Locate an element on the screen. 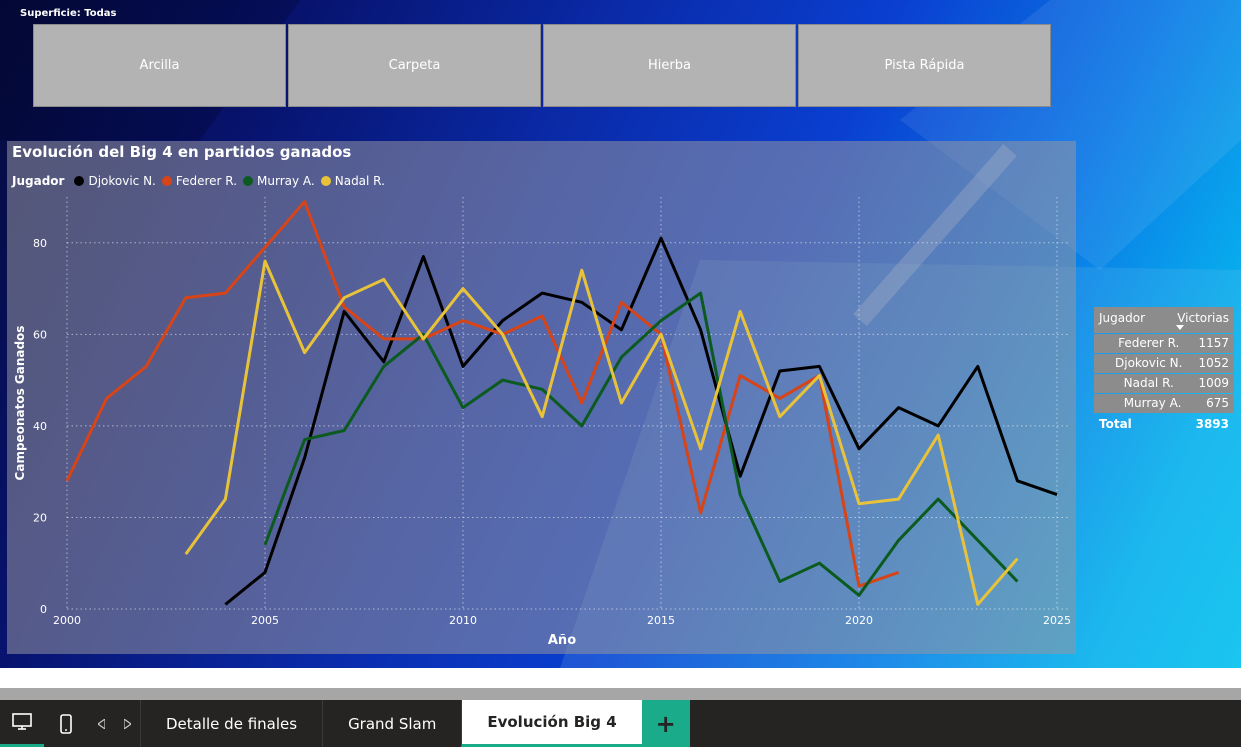 The height and width of the screenshot is (747, 1241). y-tick-label: 80 is located at coordinates (40, 243).